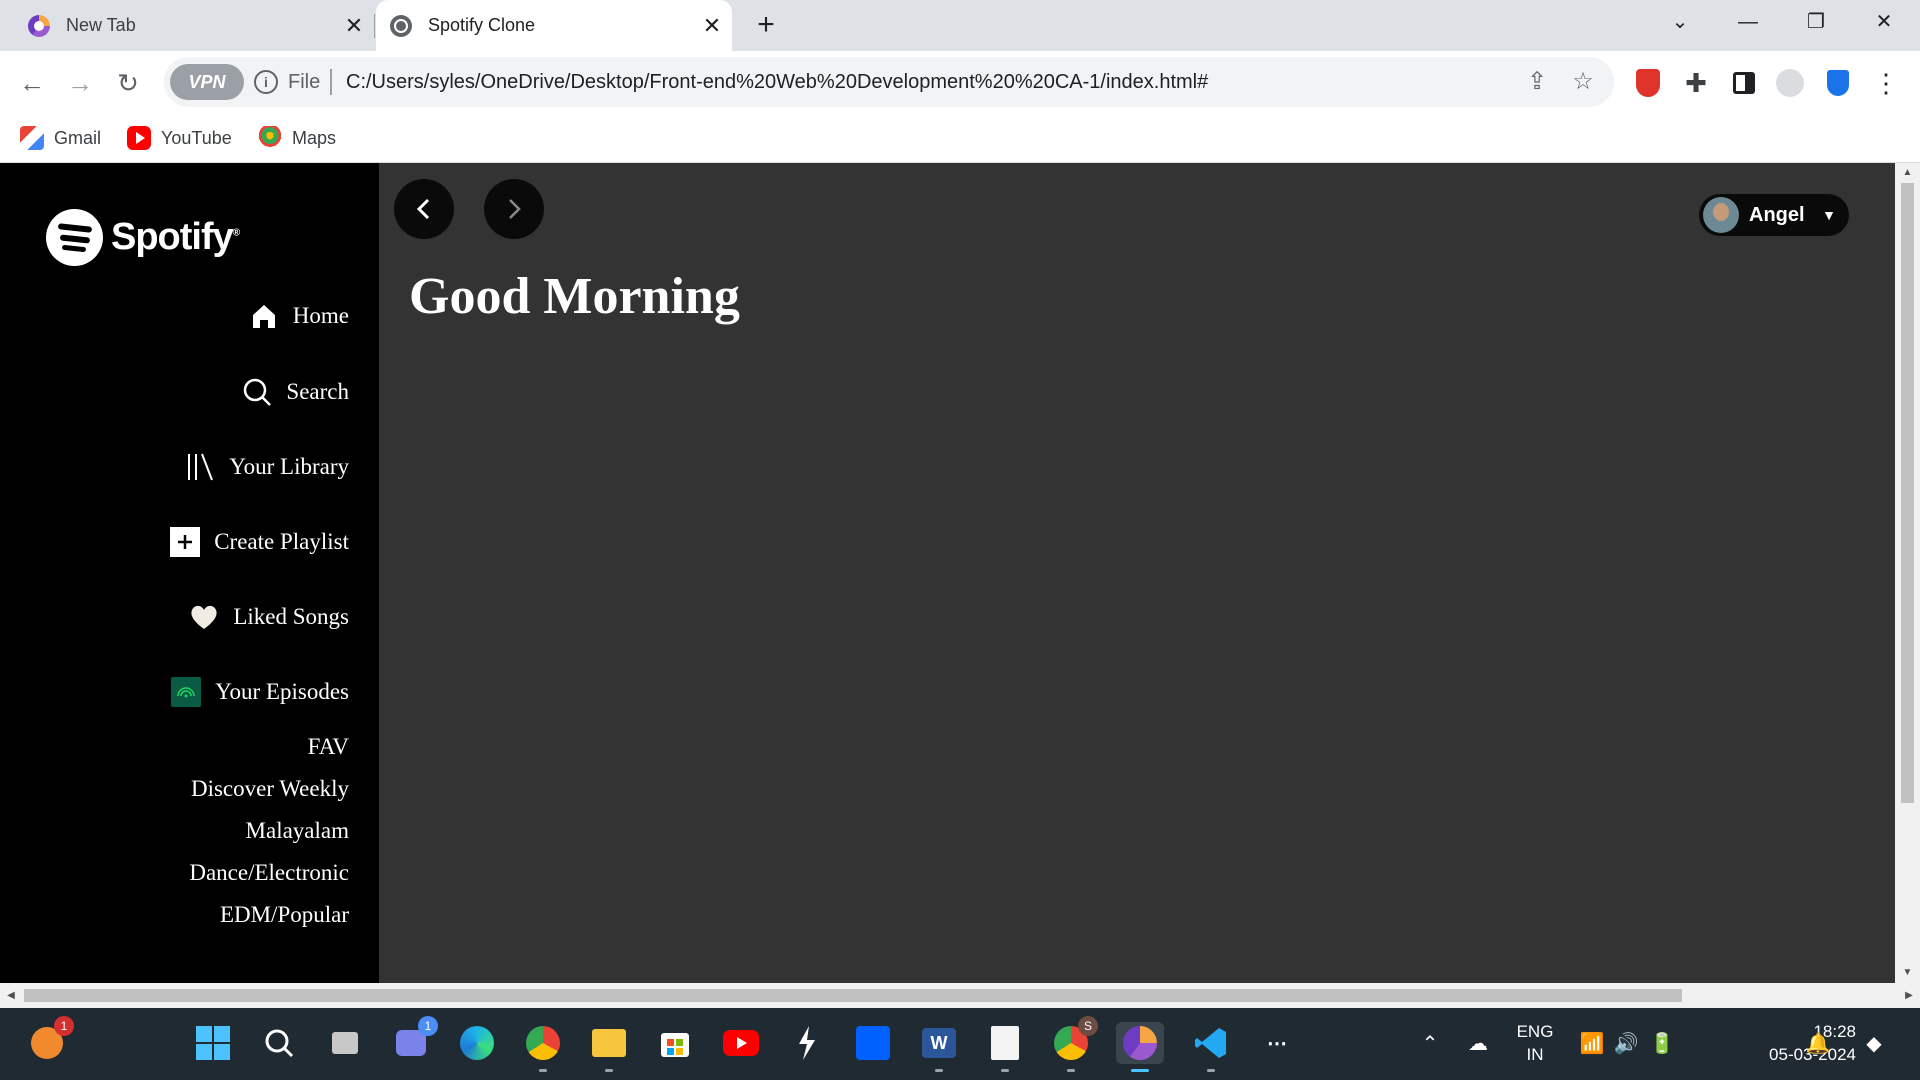  Describe the element at coordinates (1874, 1044) in the screenshot. I see `copilot-icon: ◆` at that location.